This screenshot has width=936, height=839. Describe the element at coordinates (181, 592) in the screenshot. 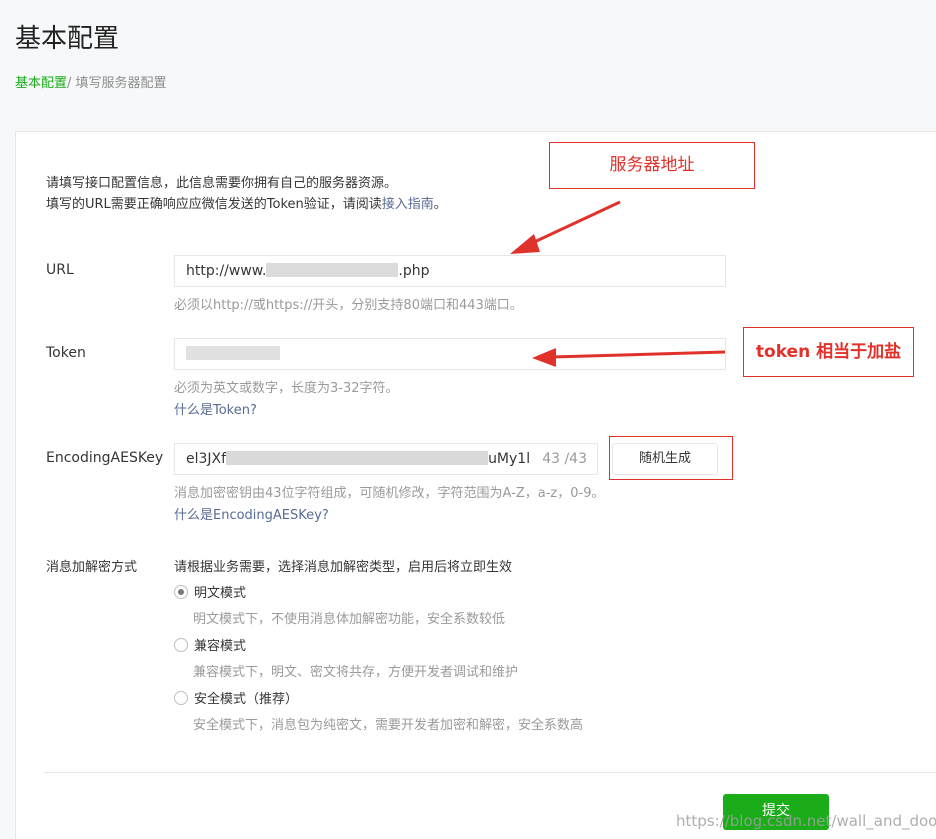

I see `radio-checked-icon` at that location.